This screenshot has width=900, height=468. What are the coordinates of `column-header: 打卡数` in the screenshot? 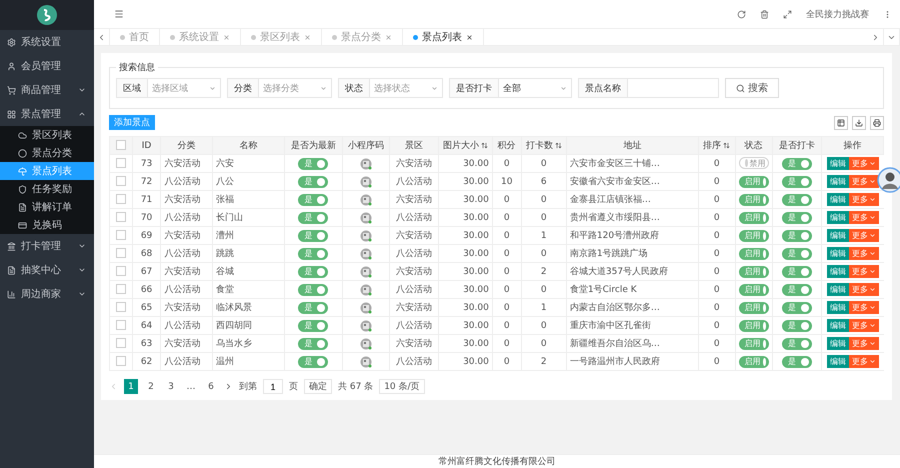 It's located at (543, 145).